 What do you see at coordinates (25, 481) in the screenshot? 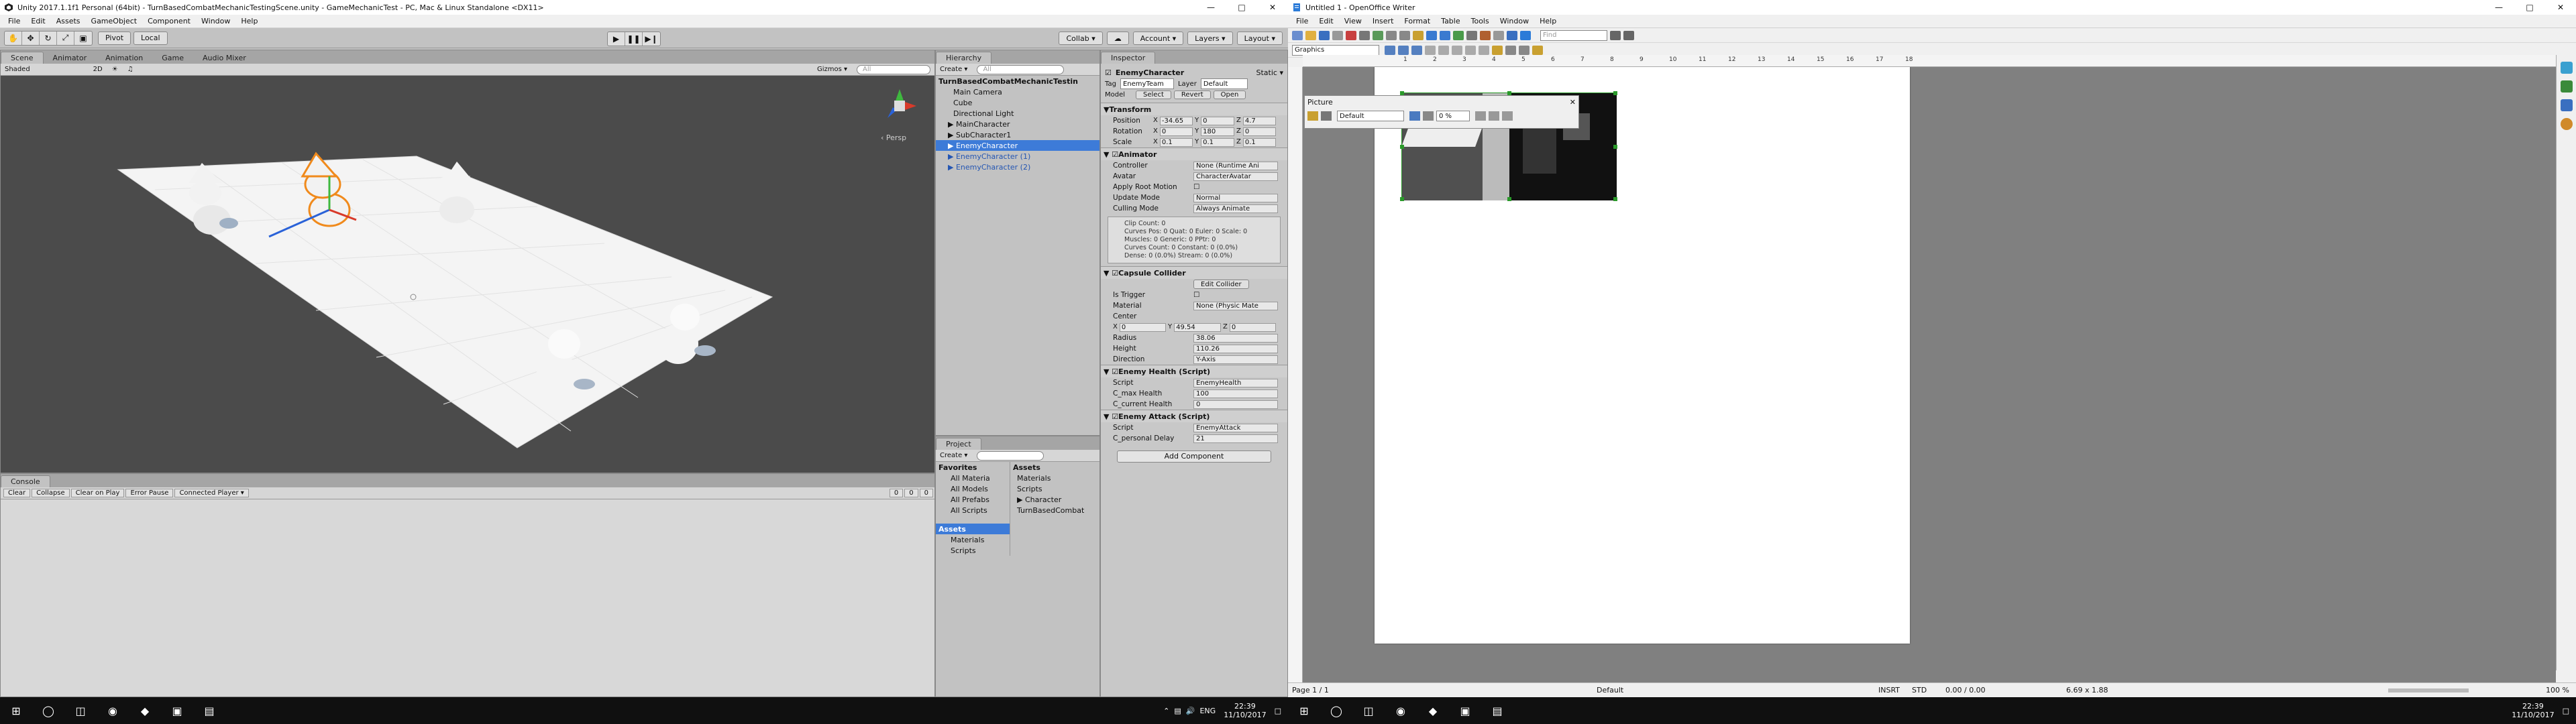
I see `tab-console: Console` at bounding box center [25, 481].